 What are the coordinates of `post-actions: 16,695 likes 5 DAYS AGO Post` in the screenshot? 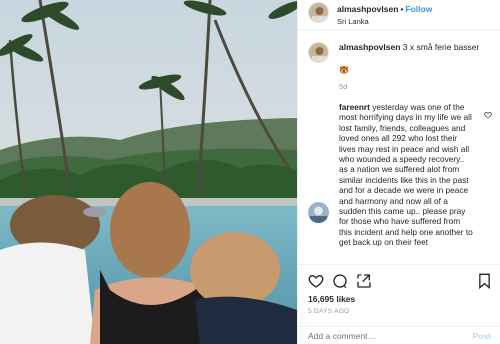 It's located at (399, 304).